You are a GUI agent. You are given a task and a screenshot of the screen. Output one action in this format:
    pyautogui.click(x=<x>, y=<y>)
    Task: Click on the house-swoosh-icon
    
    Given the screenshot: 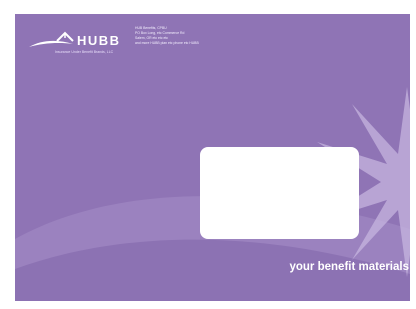 What is the action you would take?
    pyautogui.click(x=51, y=39)
    